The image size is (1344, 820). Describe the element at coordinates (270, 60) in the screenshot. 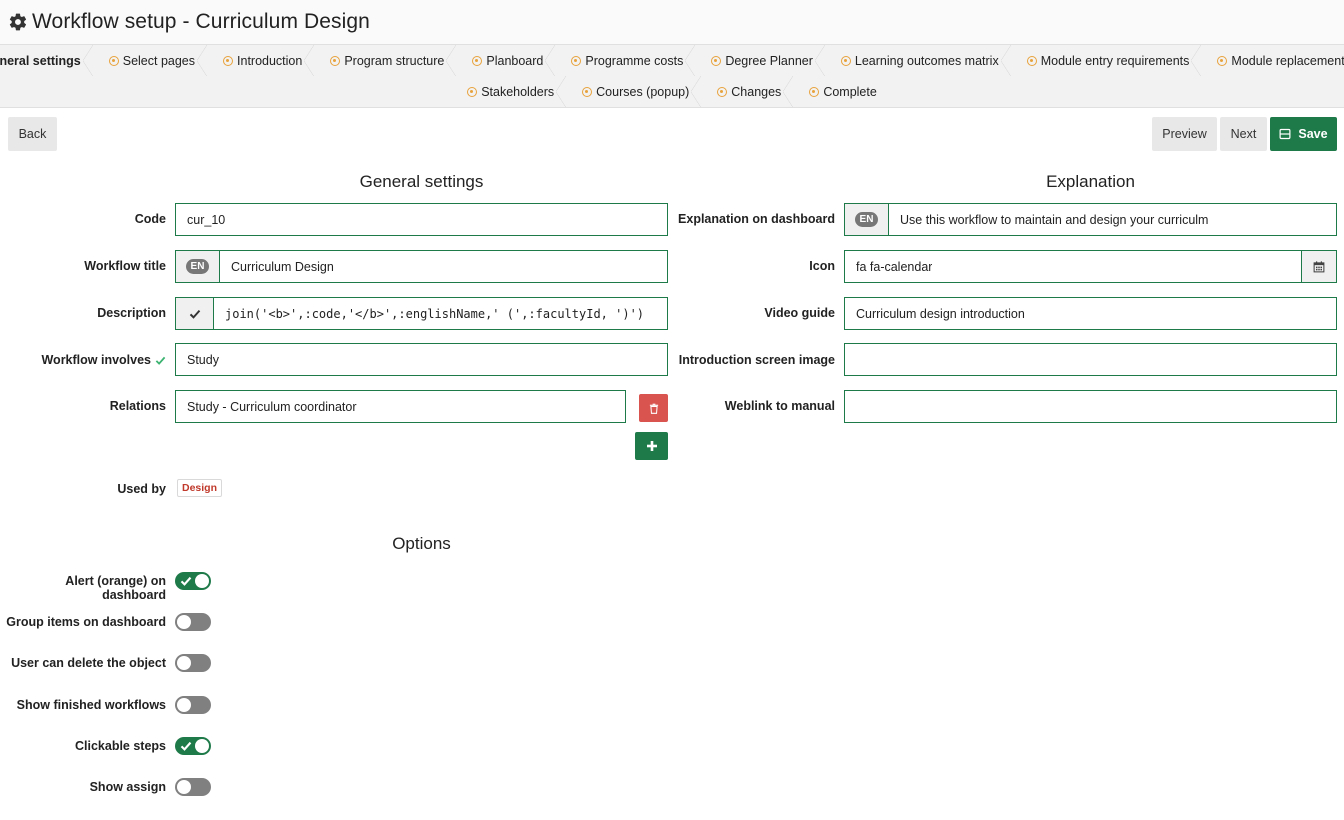

I see `step-label: Introduction` at that location.